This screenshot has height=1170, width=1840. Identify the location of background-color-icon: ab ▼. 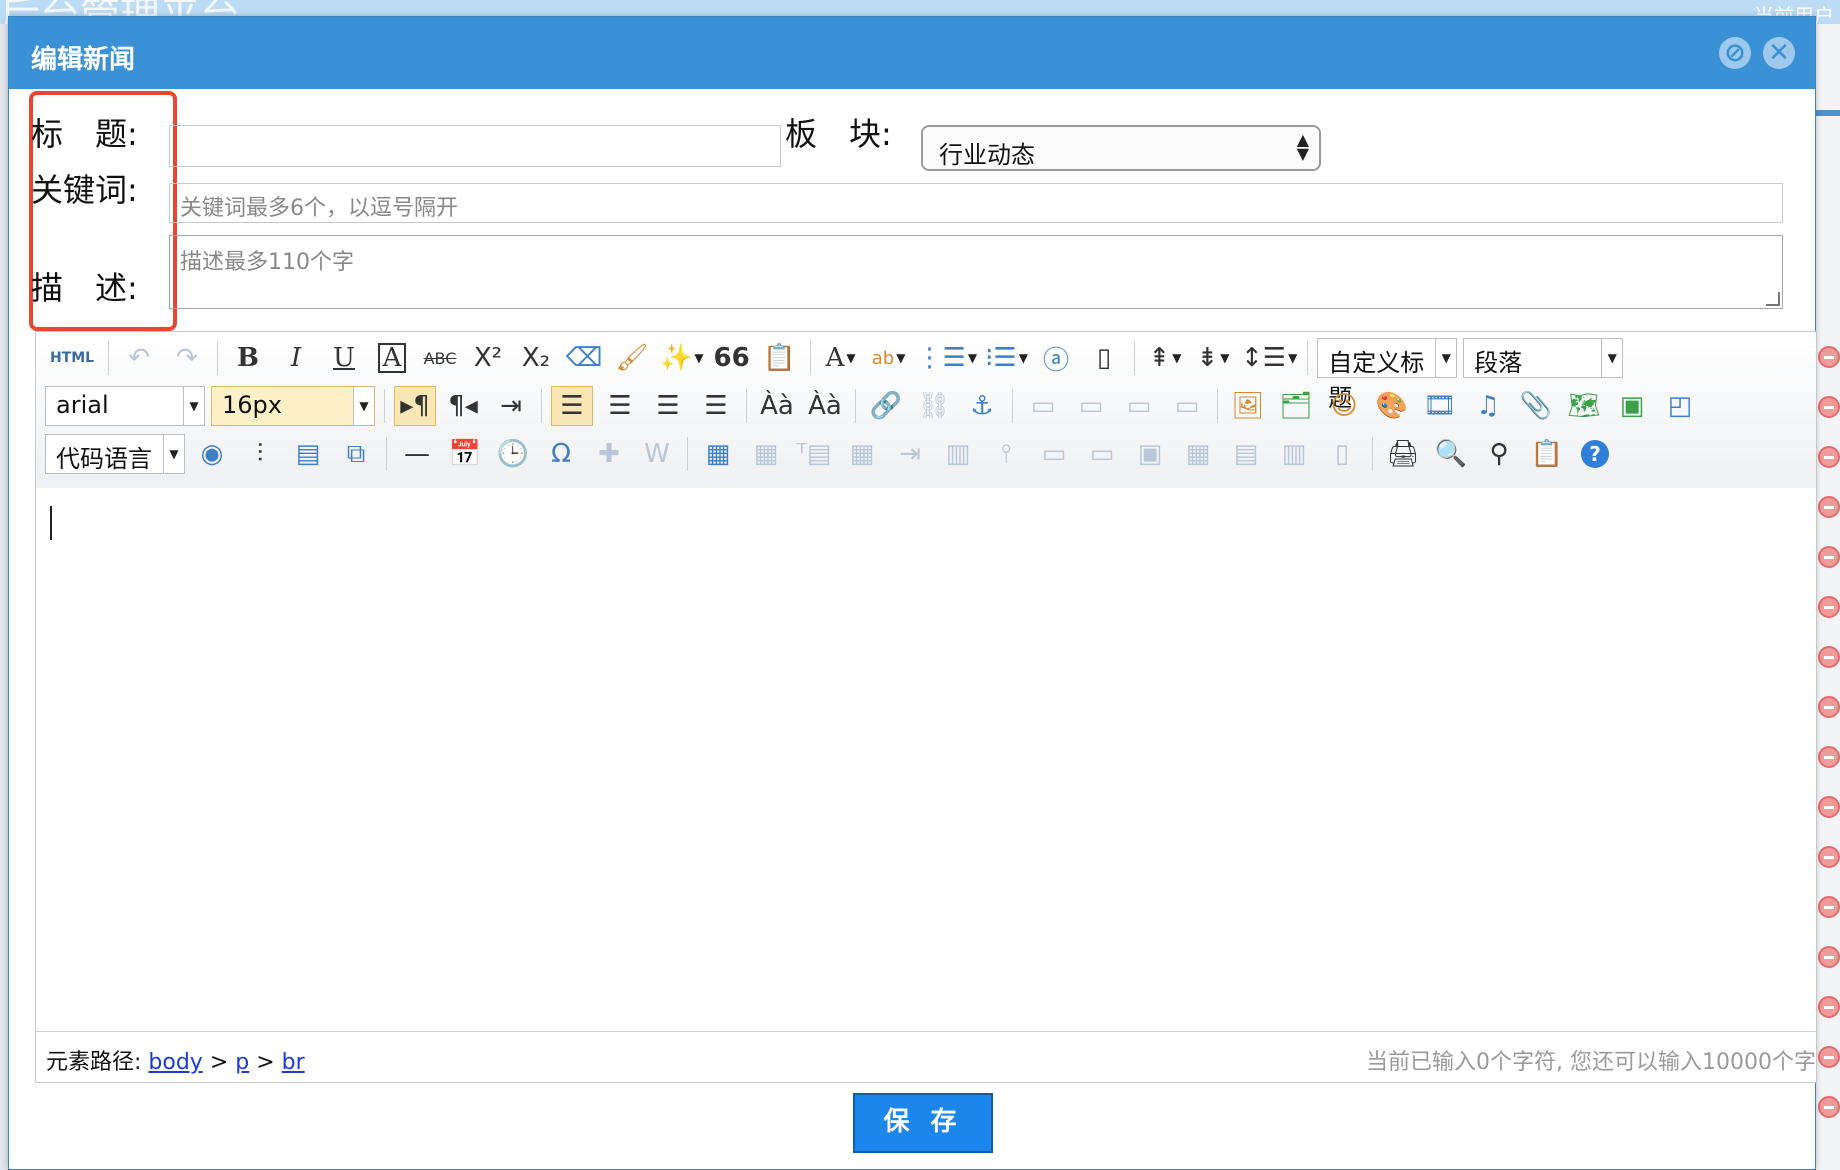
(889, 358).